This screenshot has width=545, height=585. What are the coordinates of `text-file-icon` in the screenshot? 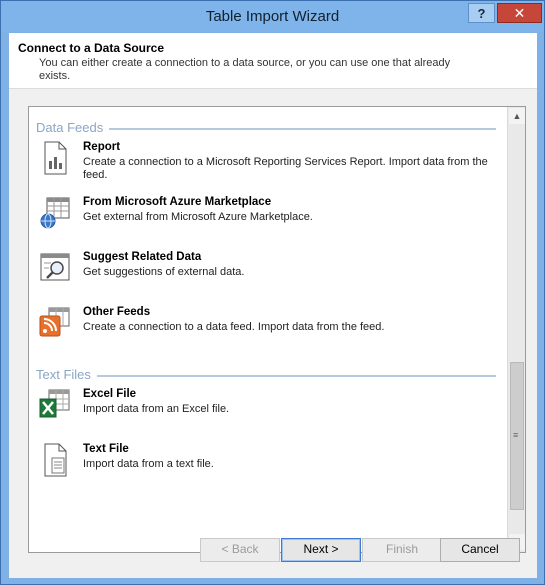 It's located at (55, 460).